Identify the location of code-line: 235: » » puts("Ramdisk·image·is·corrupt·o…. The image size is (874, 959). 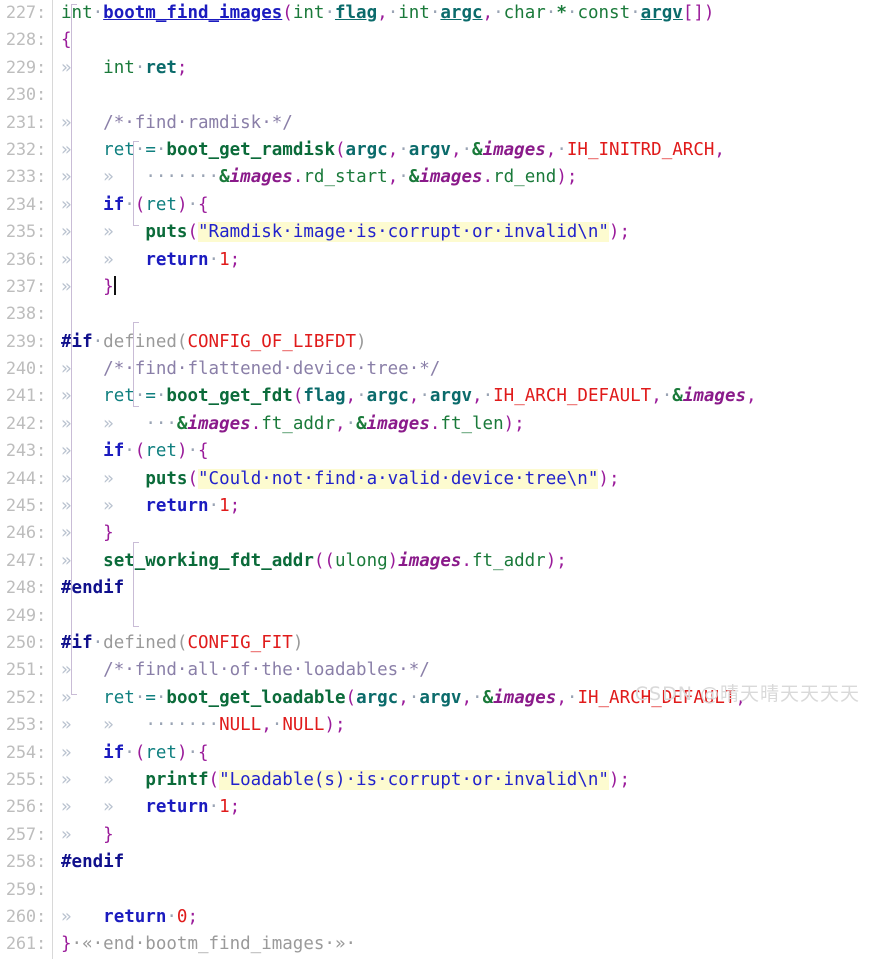
(437, 233).